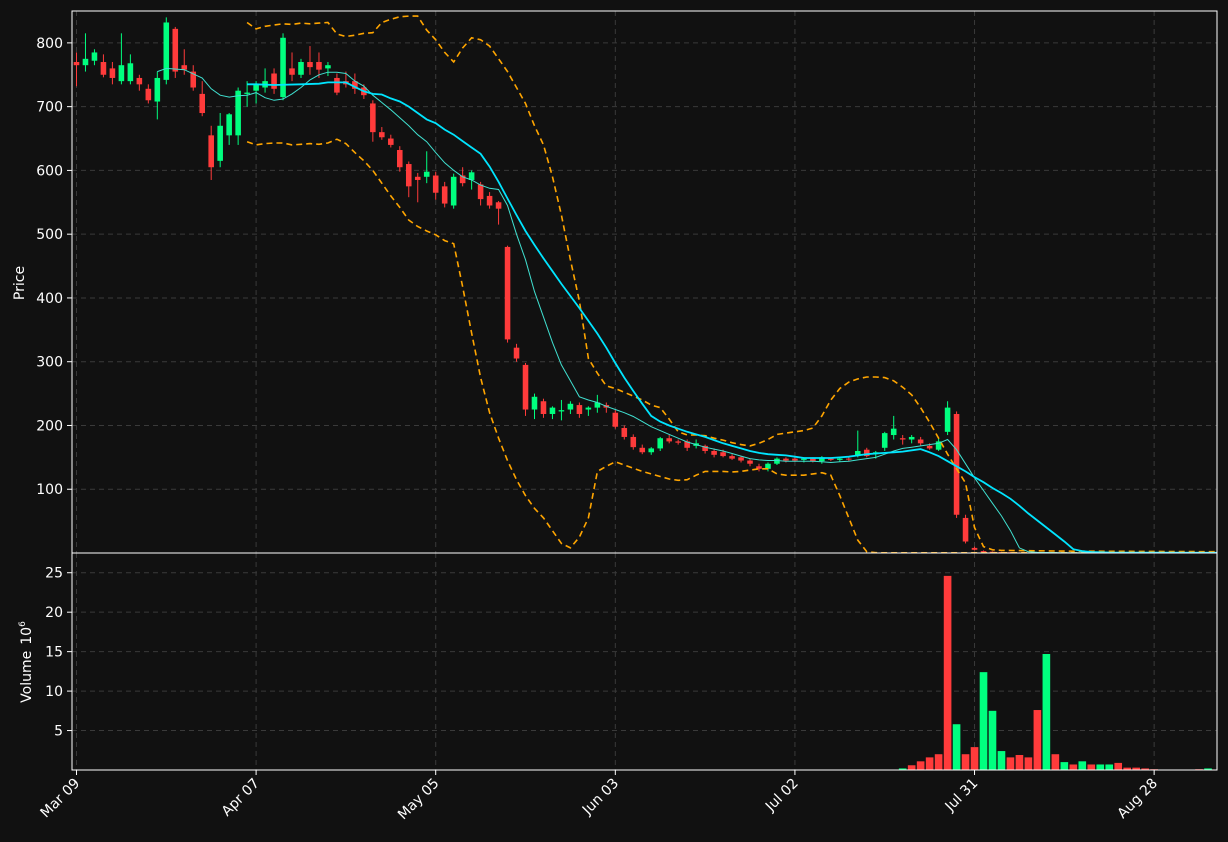  I want to click on volume-tick-label: 15, so click(54, 653).